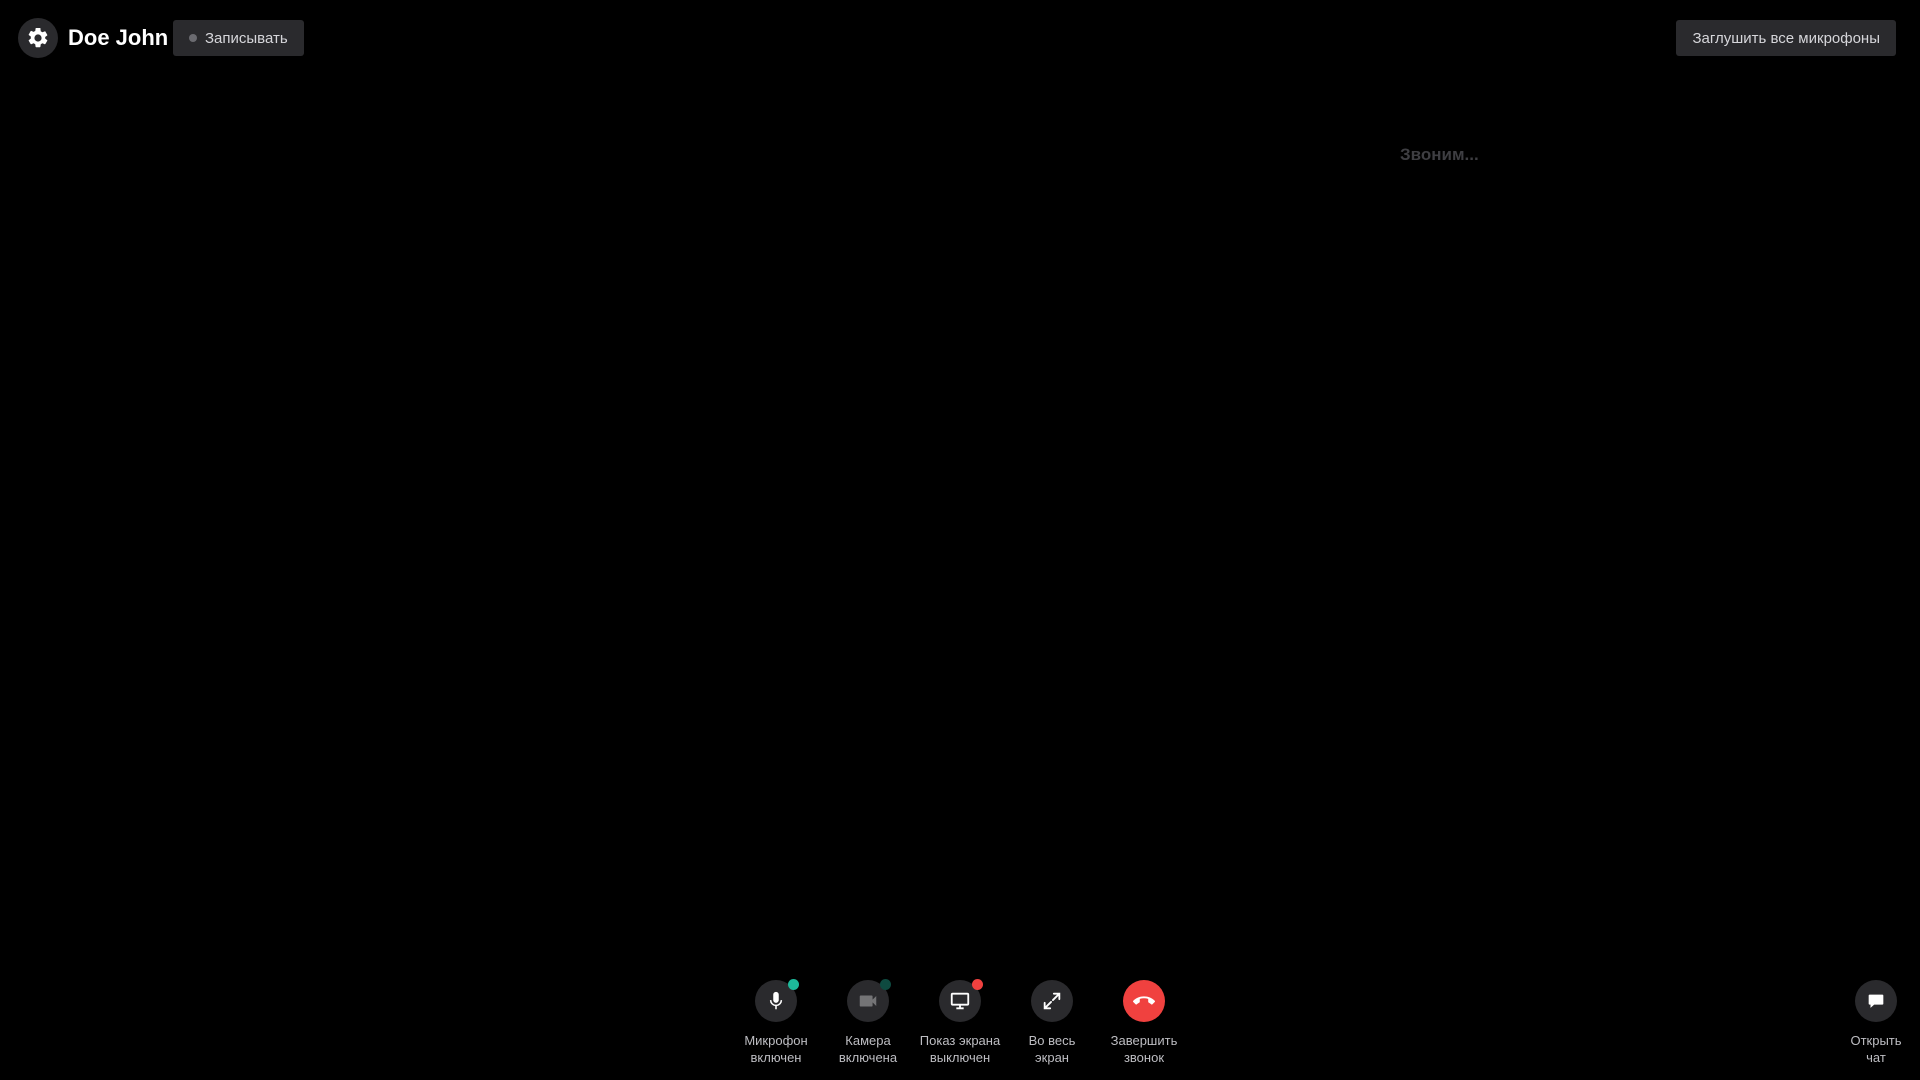 Image resolution: width=1920 pixels, height=1080 pixels. What do you see at coordinates (1144, 1049) in the screenshot?
I see `end-call-label: Завершить звонок` at bounding box center [1144, 1049].